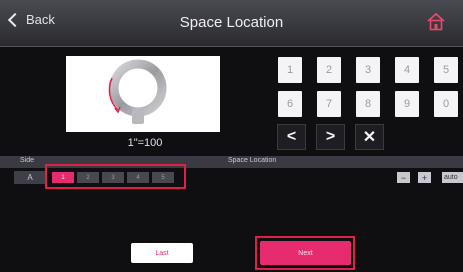 The image size is (463, 272). What do you see at coordinates (145, 143) in the screenshot?
I see `scale-label: 1"=100` at bounding box center [145, 143].